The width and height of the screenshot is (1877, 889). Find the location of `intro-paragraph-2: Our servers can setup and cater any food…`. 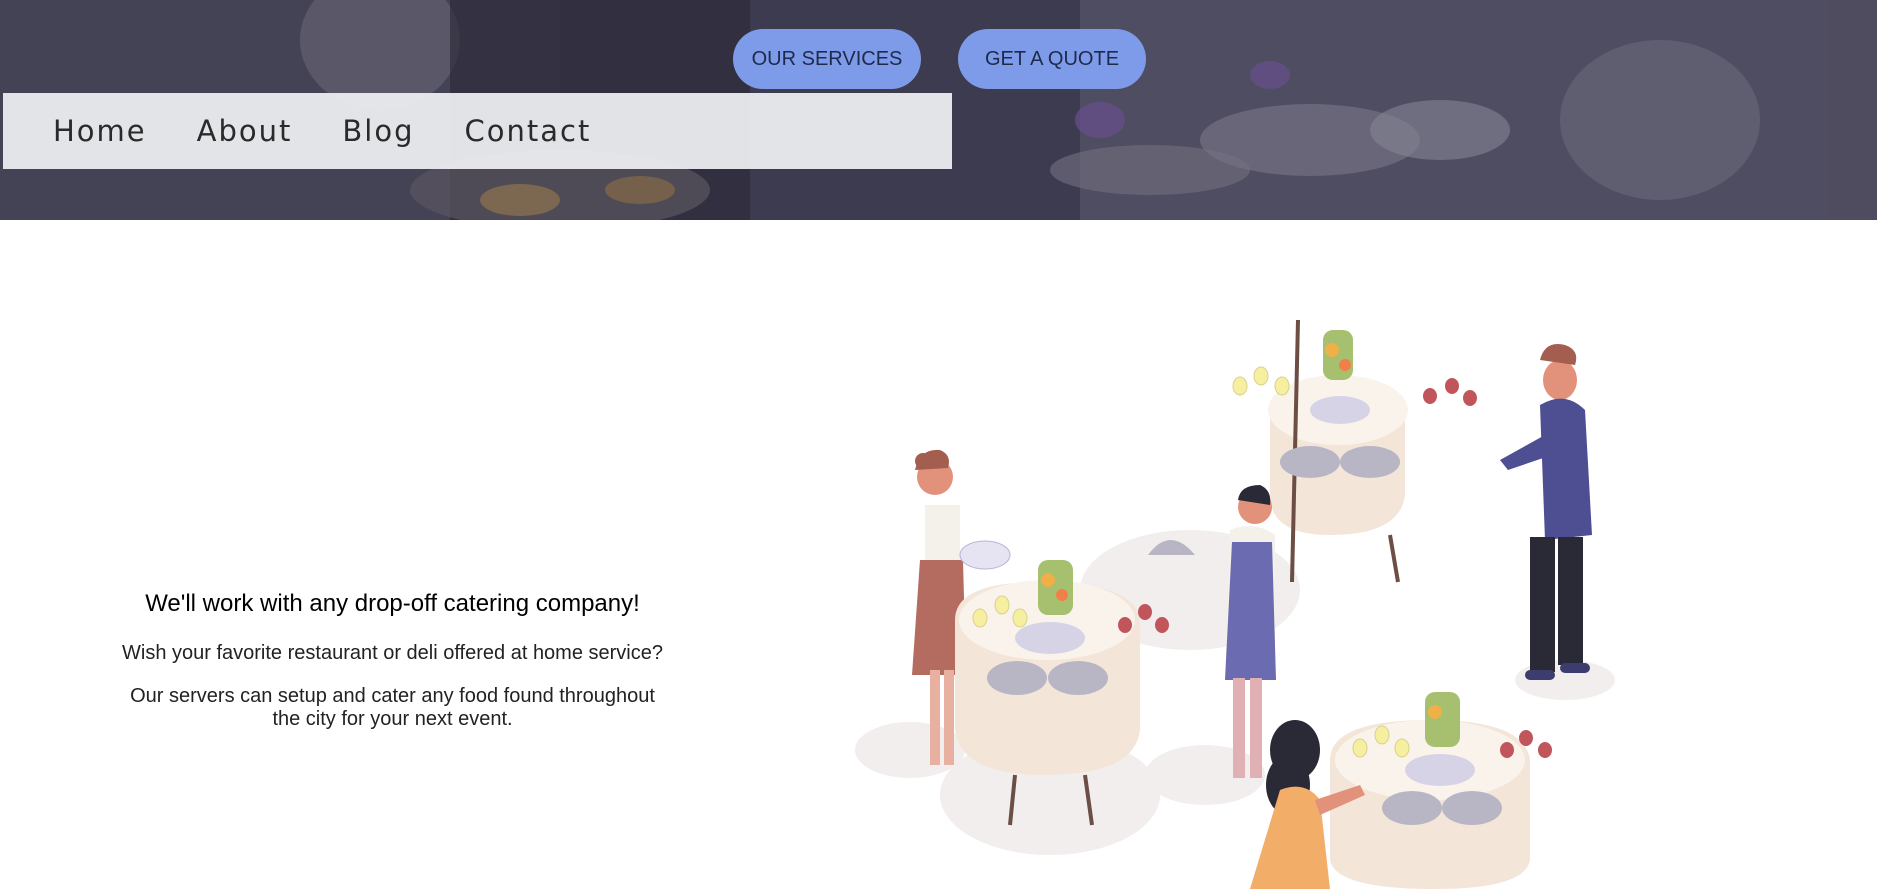

intro-paragraph-2: Our servers can setup and cater any food… is located at coordinates (392, 707).